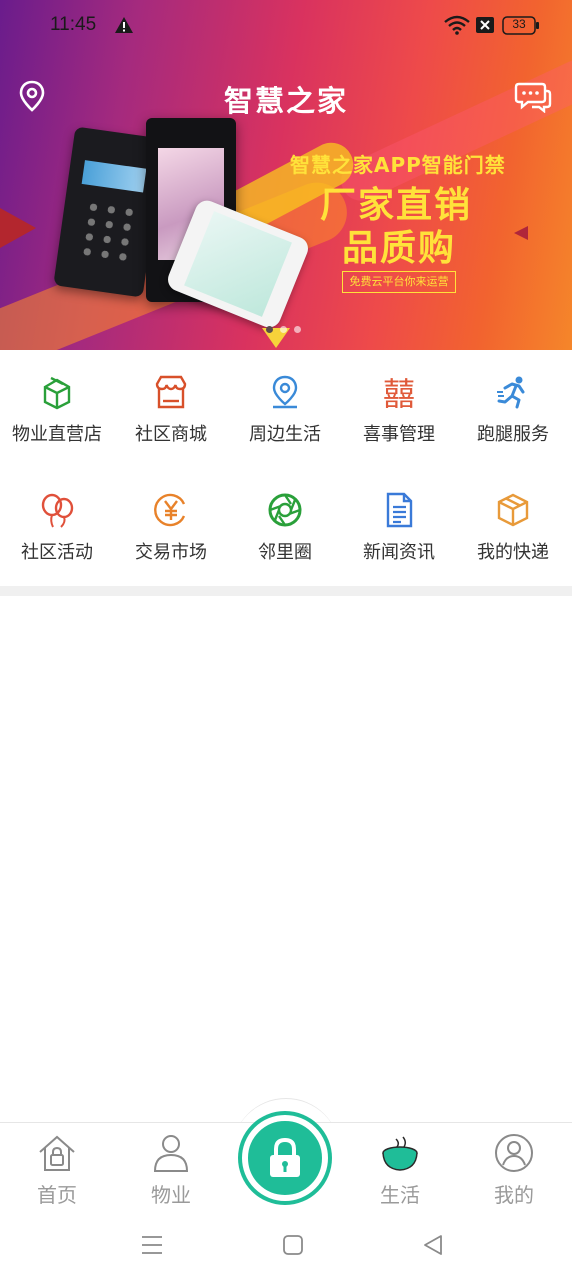 The image size is (572, 1280). What do you see at coordinates (511, 392) in the screenshot?
I see `runner-icon` at bounding box center [511, 392].